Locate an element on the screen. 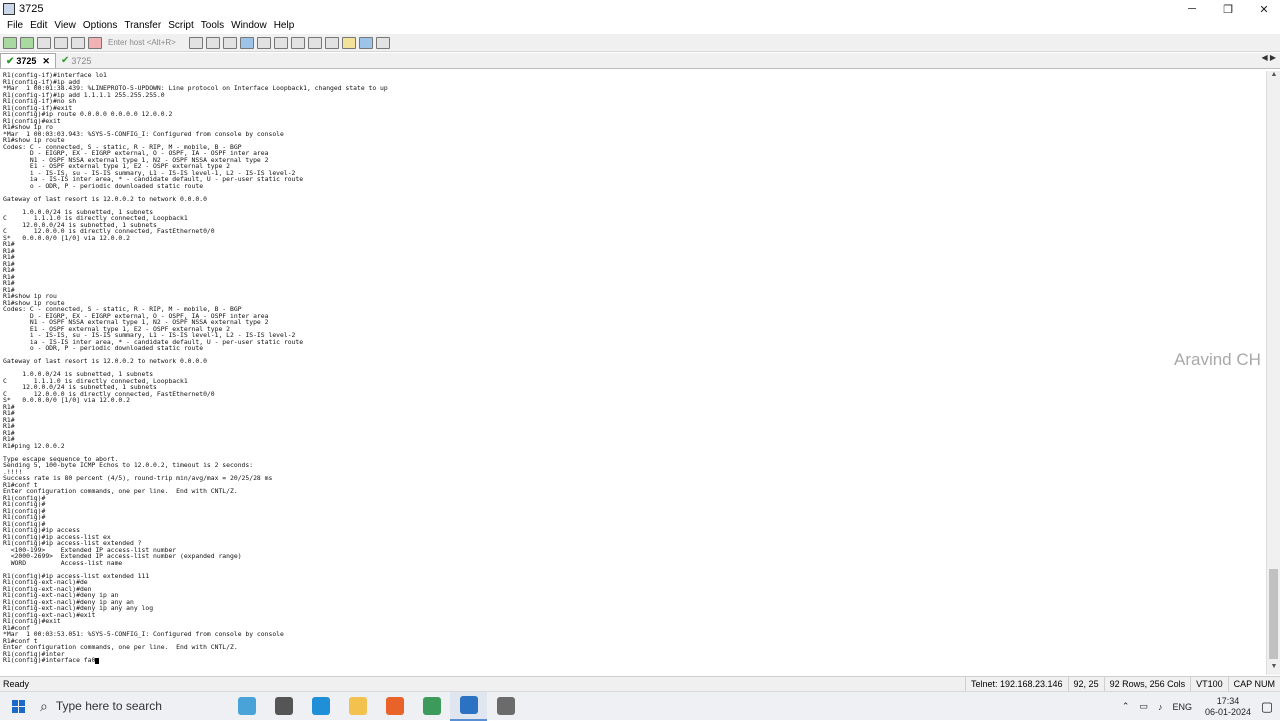 This screenshot has width=1280, height=721. close-icon: ✕ is located at coordinates (1264, 9).